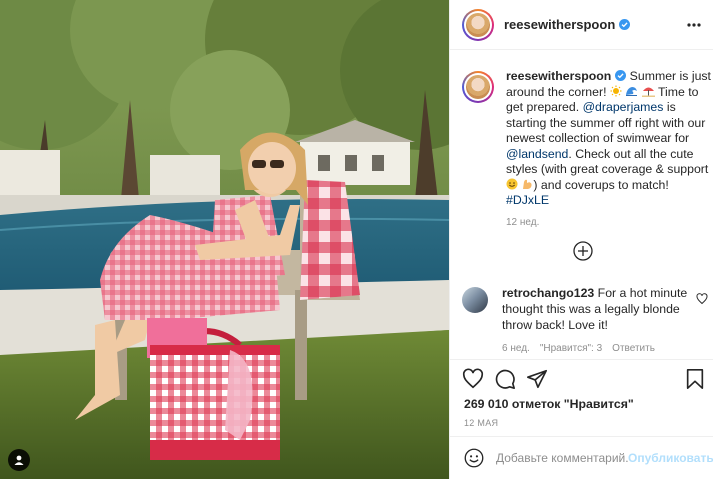 This screenshot has width=713, height=479. What do you see at coordinates (601, 184) in the screenshot?
I see `caption-text-part: ) and coverups to match!` at bounding box center [601, 184].